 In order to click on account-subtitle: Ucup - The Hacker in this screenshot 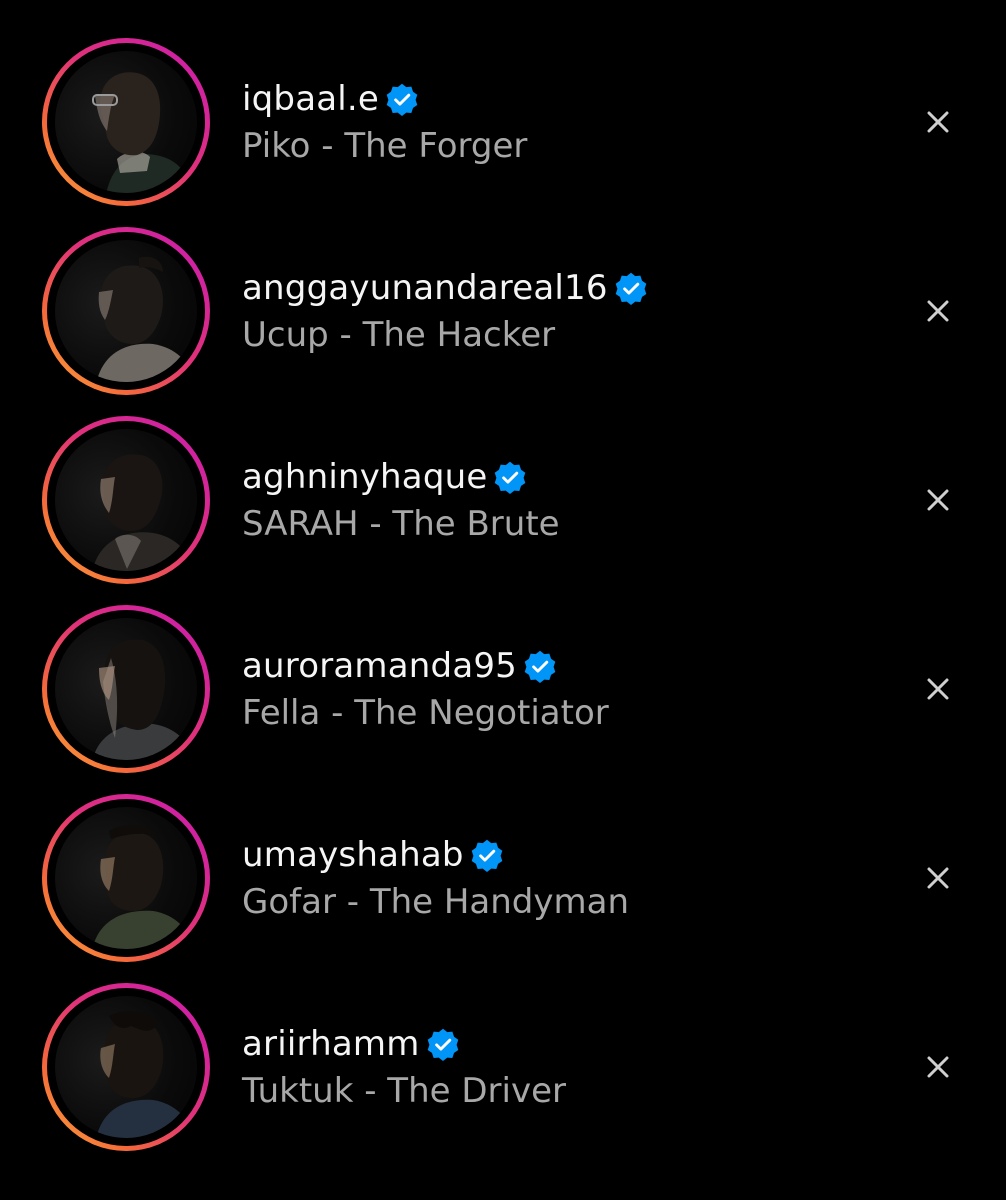, I will do `click(399, 335)`.